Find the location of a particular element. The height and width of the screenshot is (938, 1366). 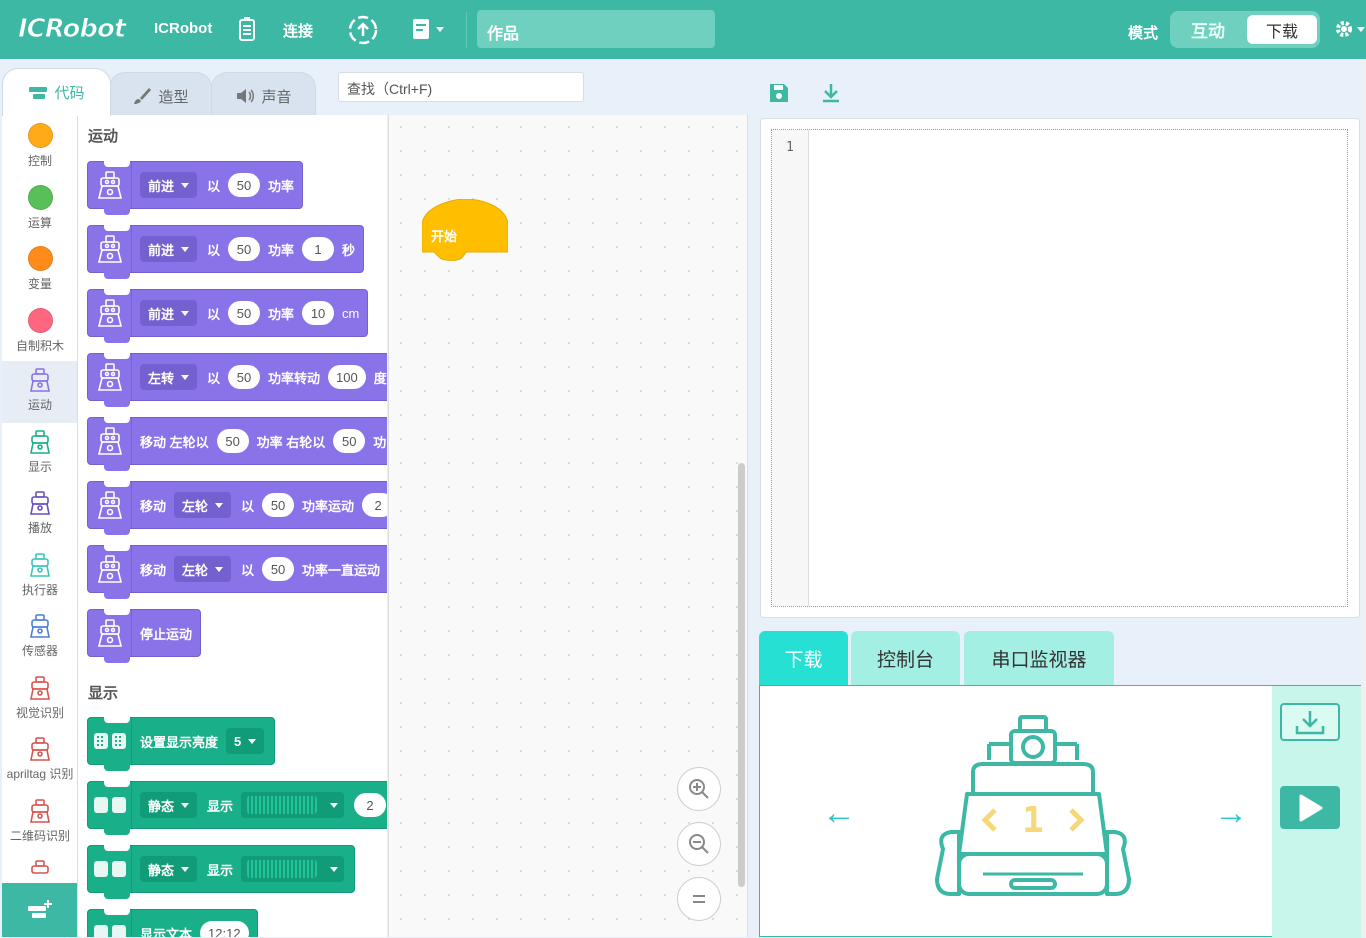

next-program-arrow: → is located at coordinates (1231, 813).